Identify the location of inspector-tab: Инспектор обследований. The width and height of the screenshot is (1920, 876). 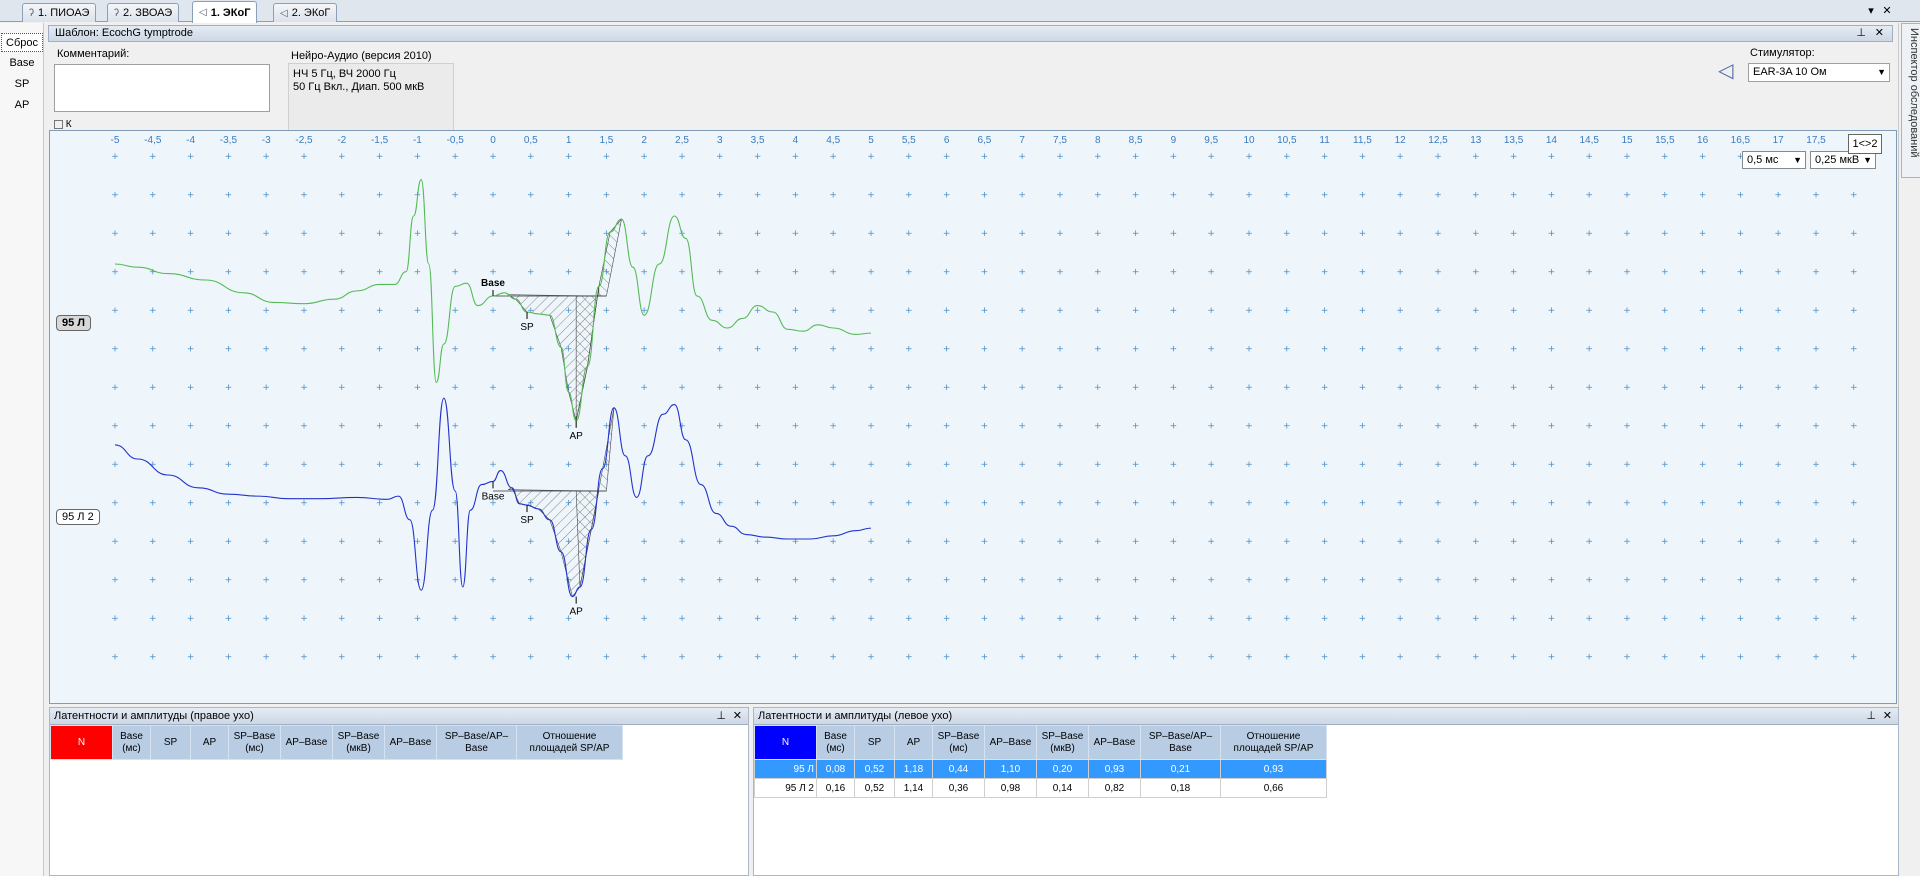
(1910, 100).